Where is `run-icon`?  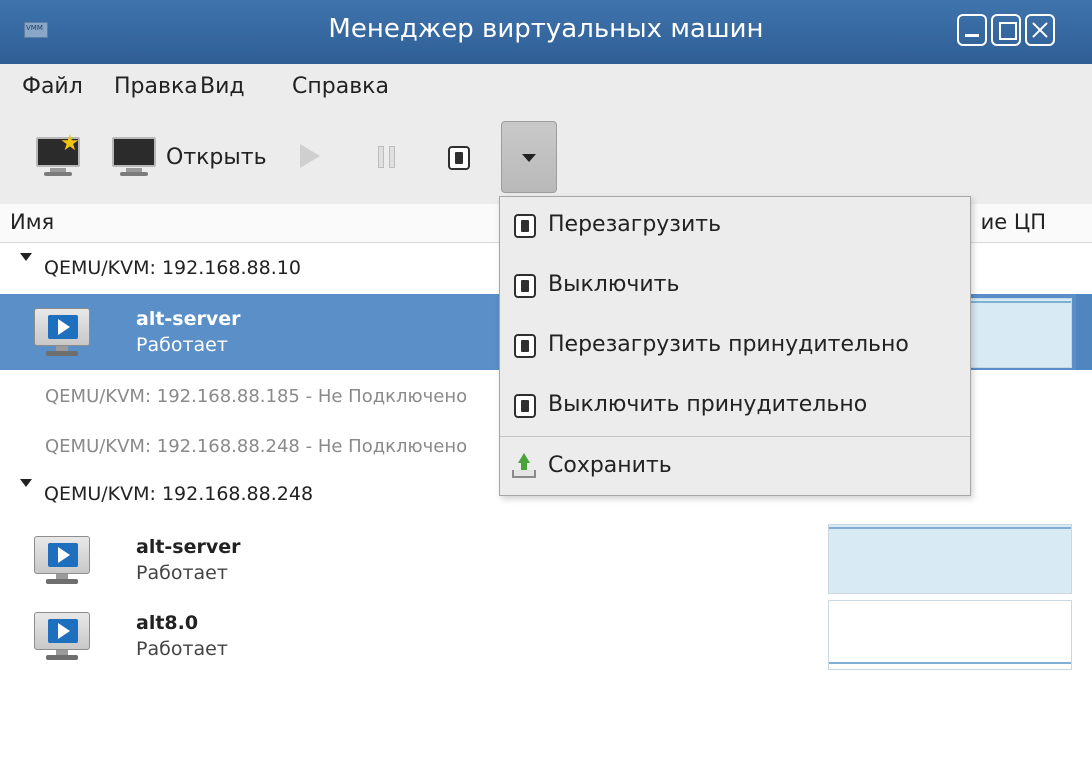 run-icon is located at coordinates (310, 156).